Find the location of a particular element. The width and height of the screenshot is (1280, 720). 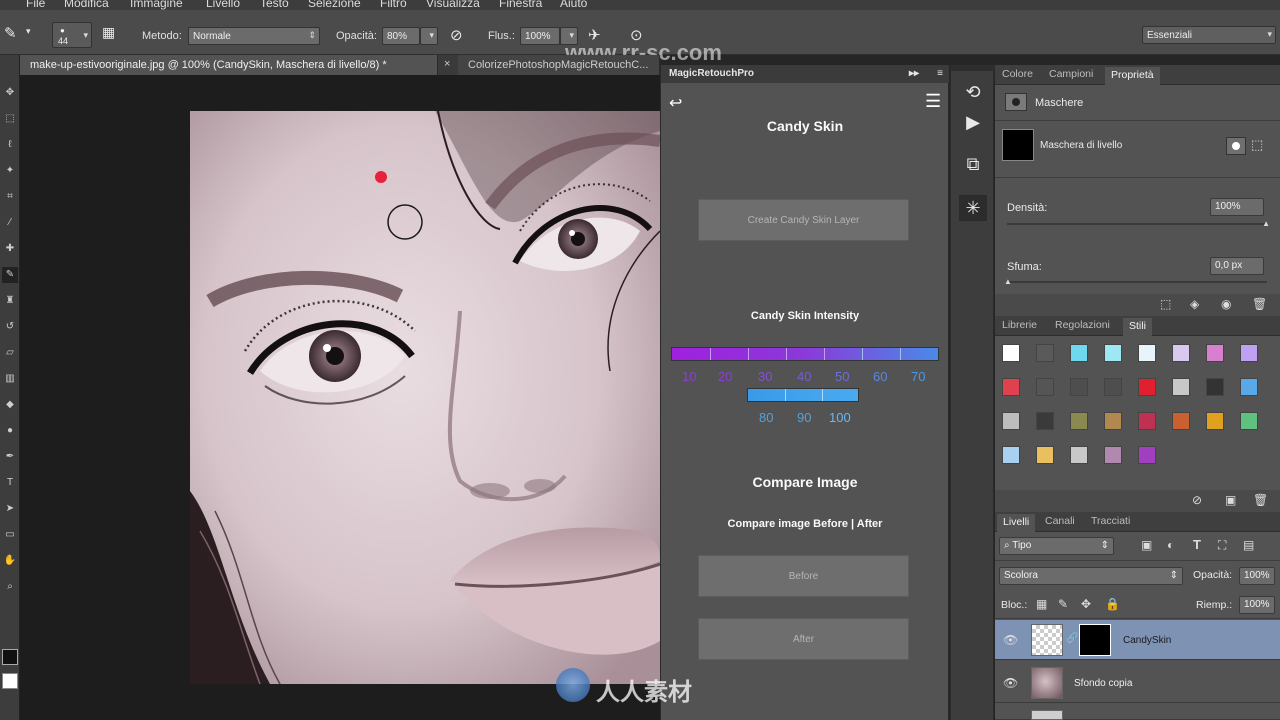

tab-campioni: Campioni is located at coordinates (1071, 74).